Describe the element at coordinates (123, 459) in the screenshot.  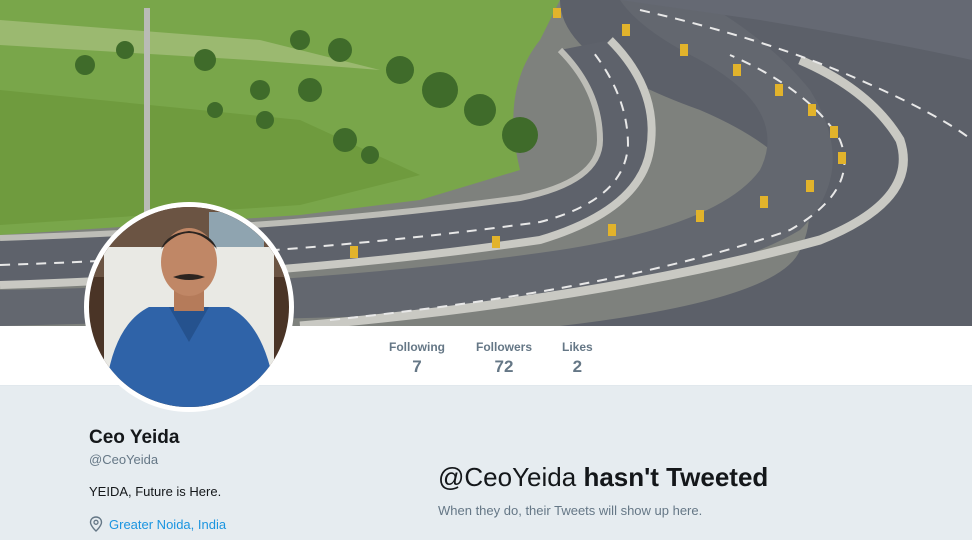
I see `profile-handle: @CeoYeida` at that location.